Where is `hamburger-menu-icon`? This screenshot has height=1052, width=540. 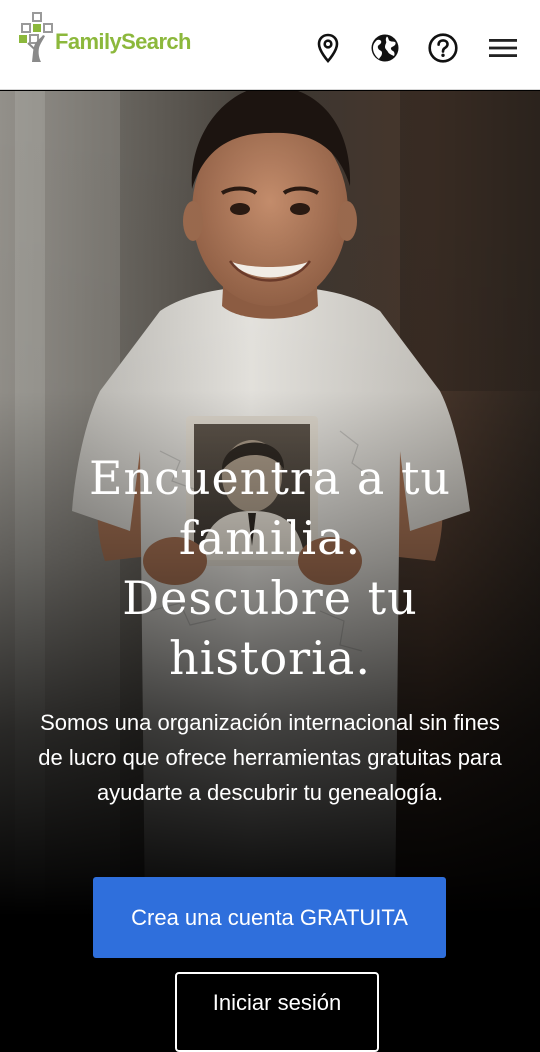 hamburger-menu-icon is located at coordinates (503, 48).